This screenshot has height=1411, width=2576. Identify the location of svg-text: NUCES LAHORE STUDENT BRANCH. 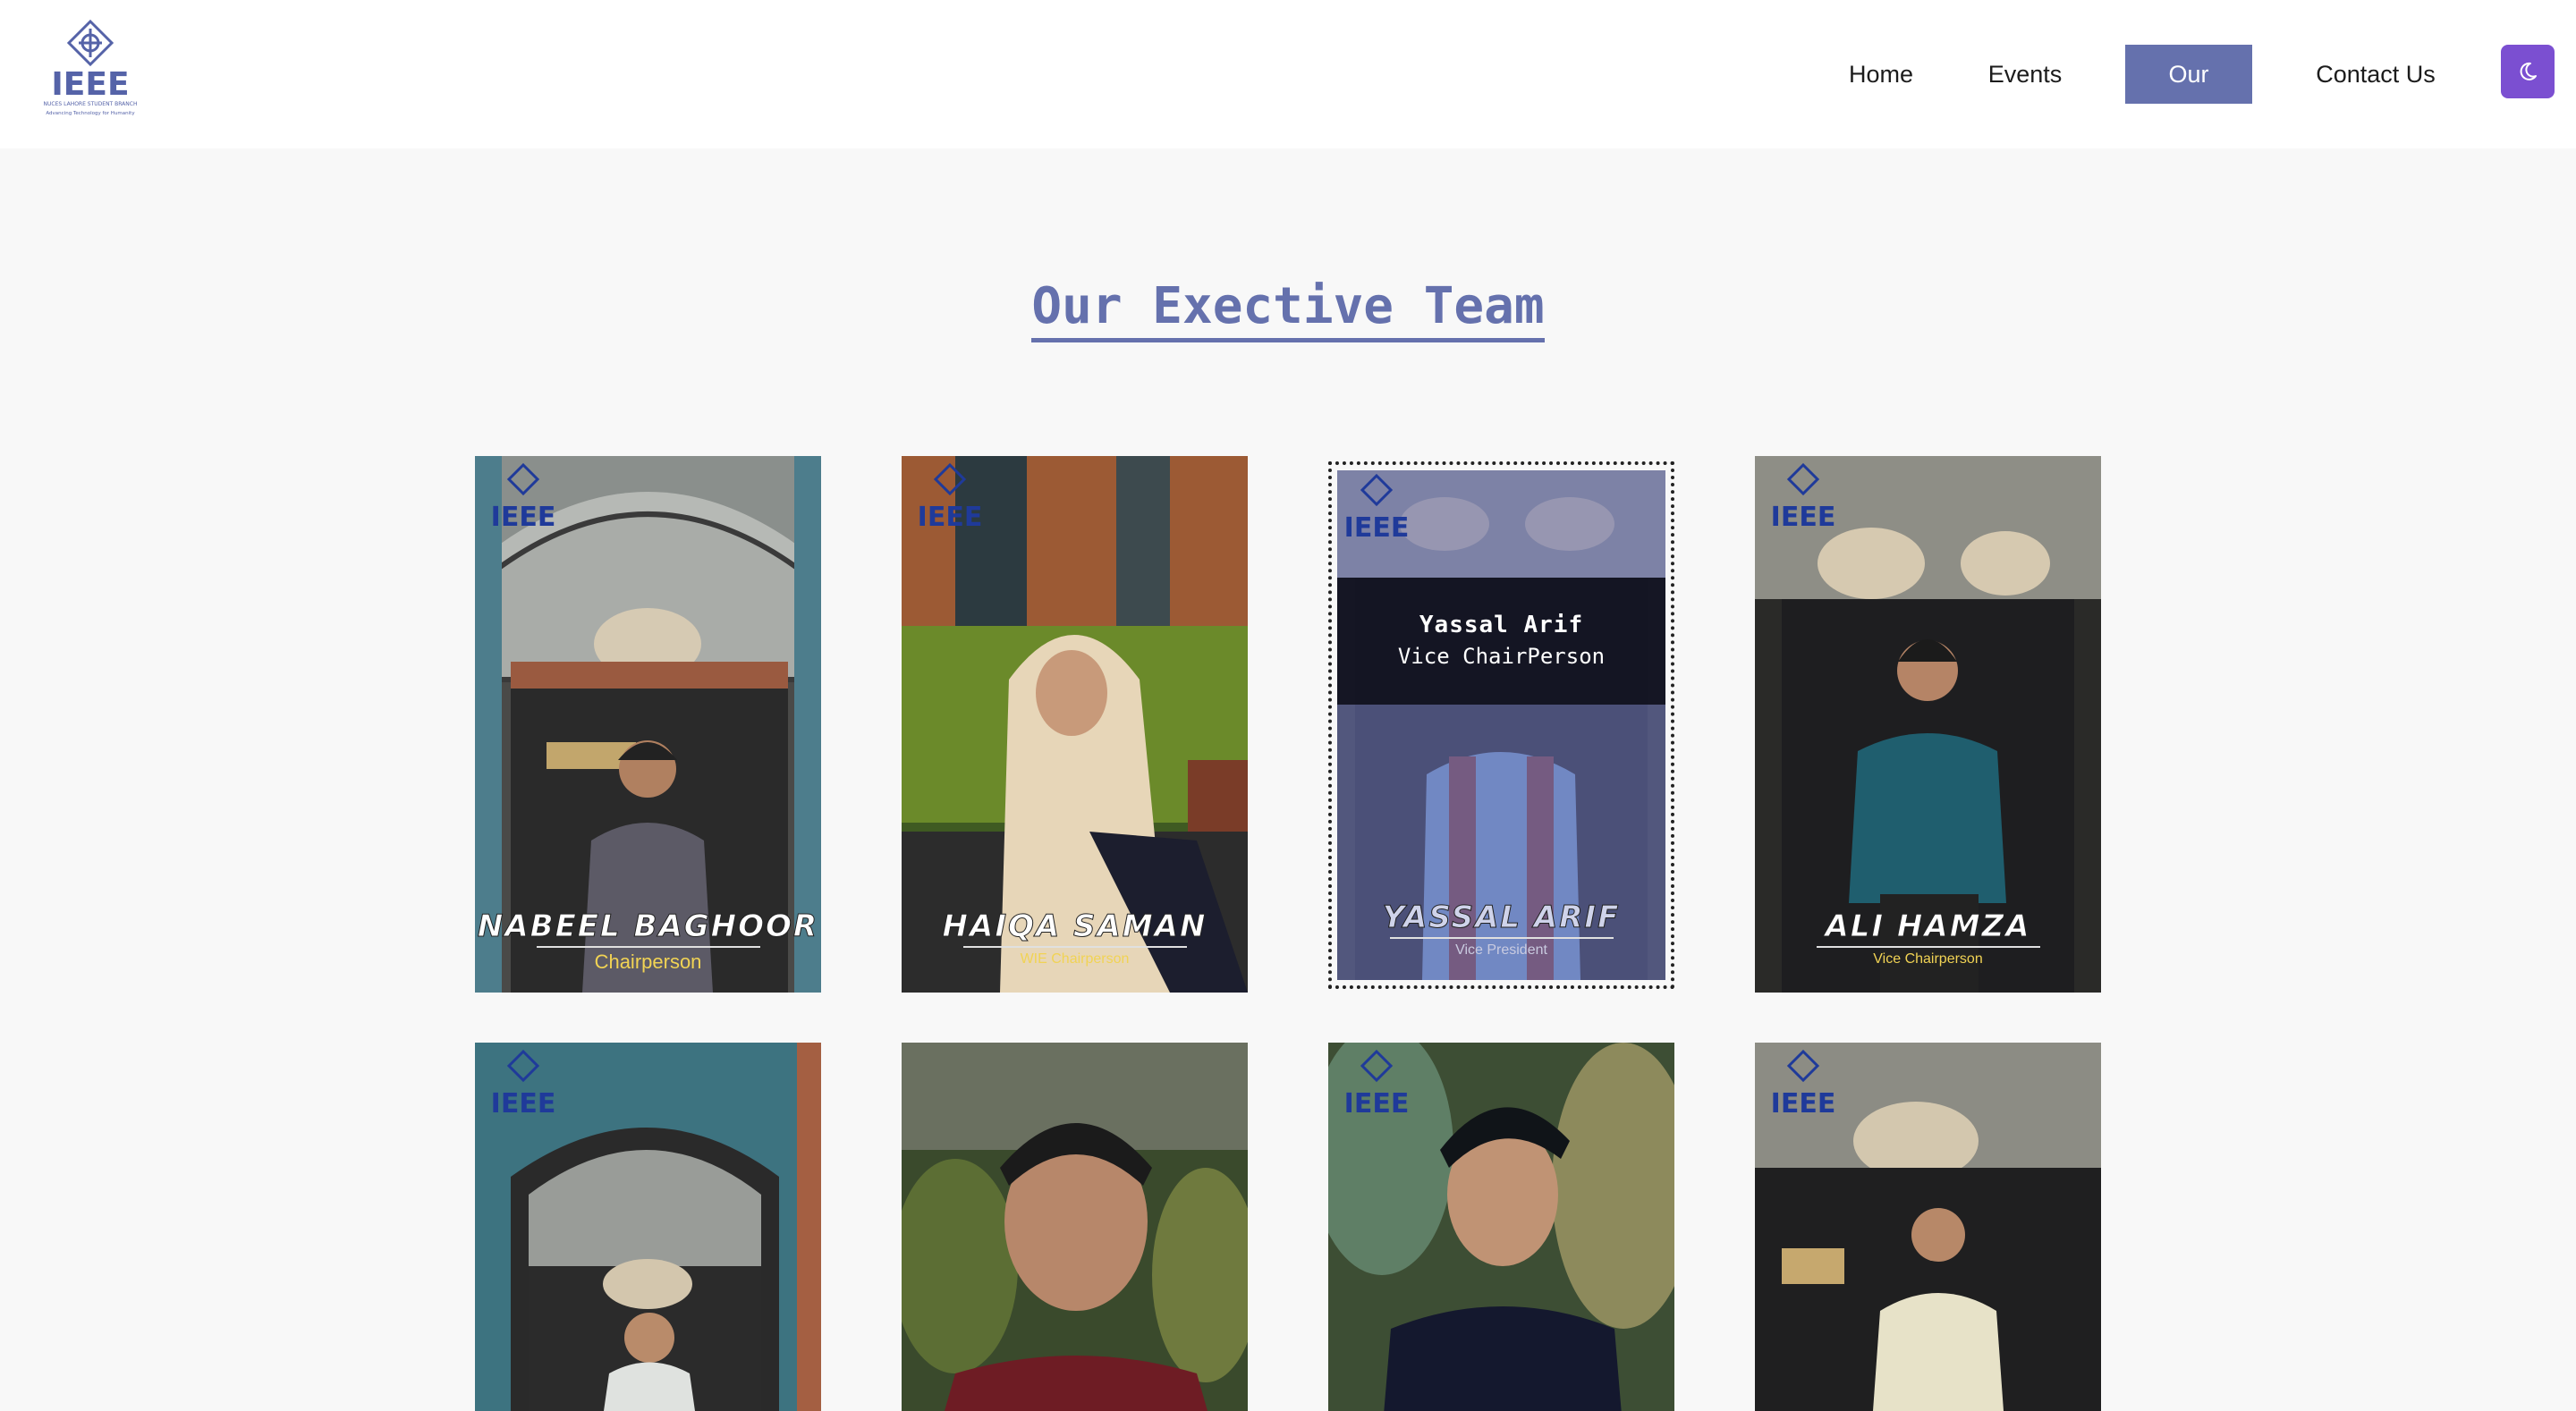
(91, 104).